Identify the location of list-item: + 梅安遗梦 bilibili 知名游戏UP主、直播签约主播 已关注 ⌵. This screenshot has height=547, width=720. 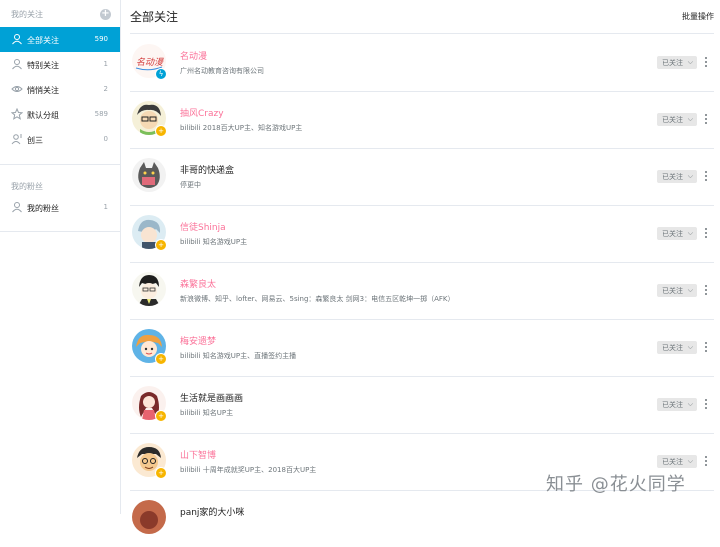
(422, 347).